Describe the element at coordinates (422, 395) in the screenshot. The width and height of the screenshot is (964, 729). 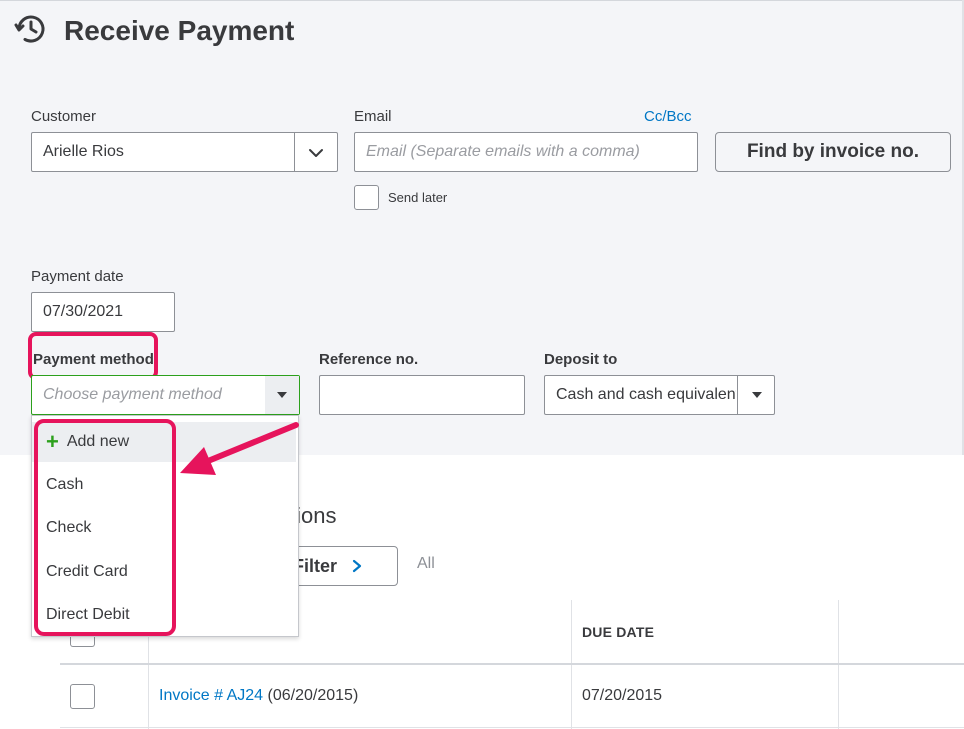
I see `reference-field` at that location.